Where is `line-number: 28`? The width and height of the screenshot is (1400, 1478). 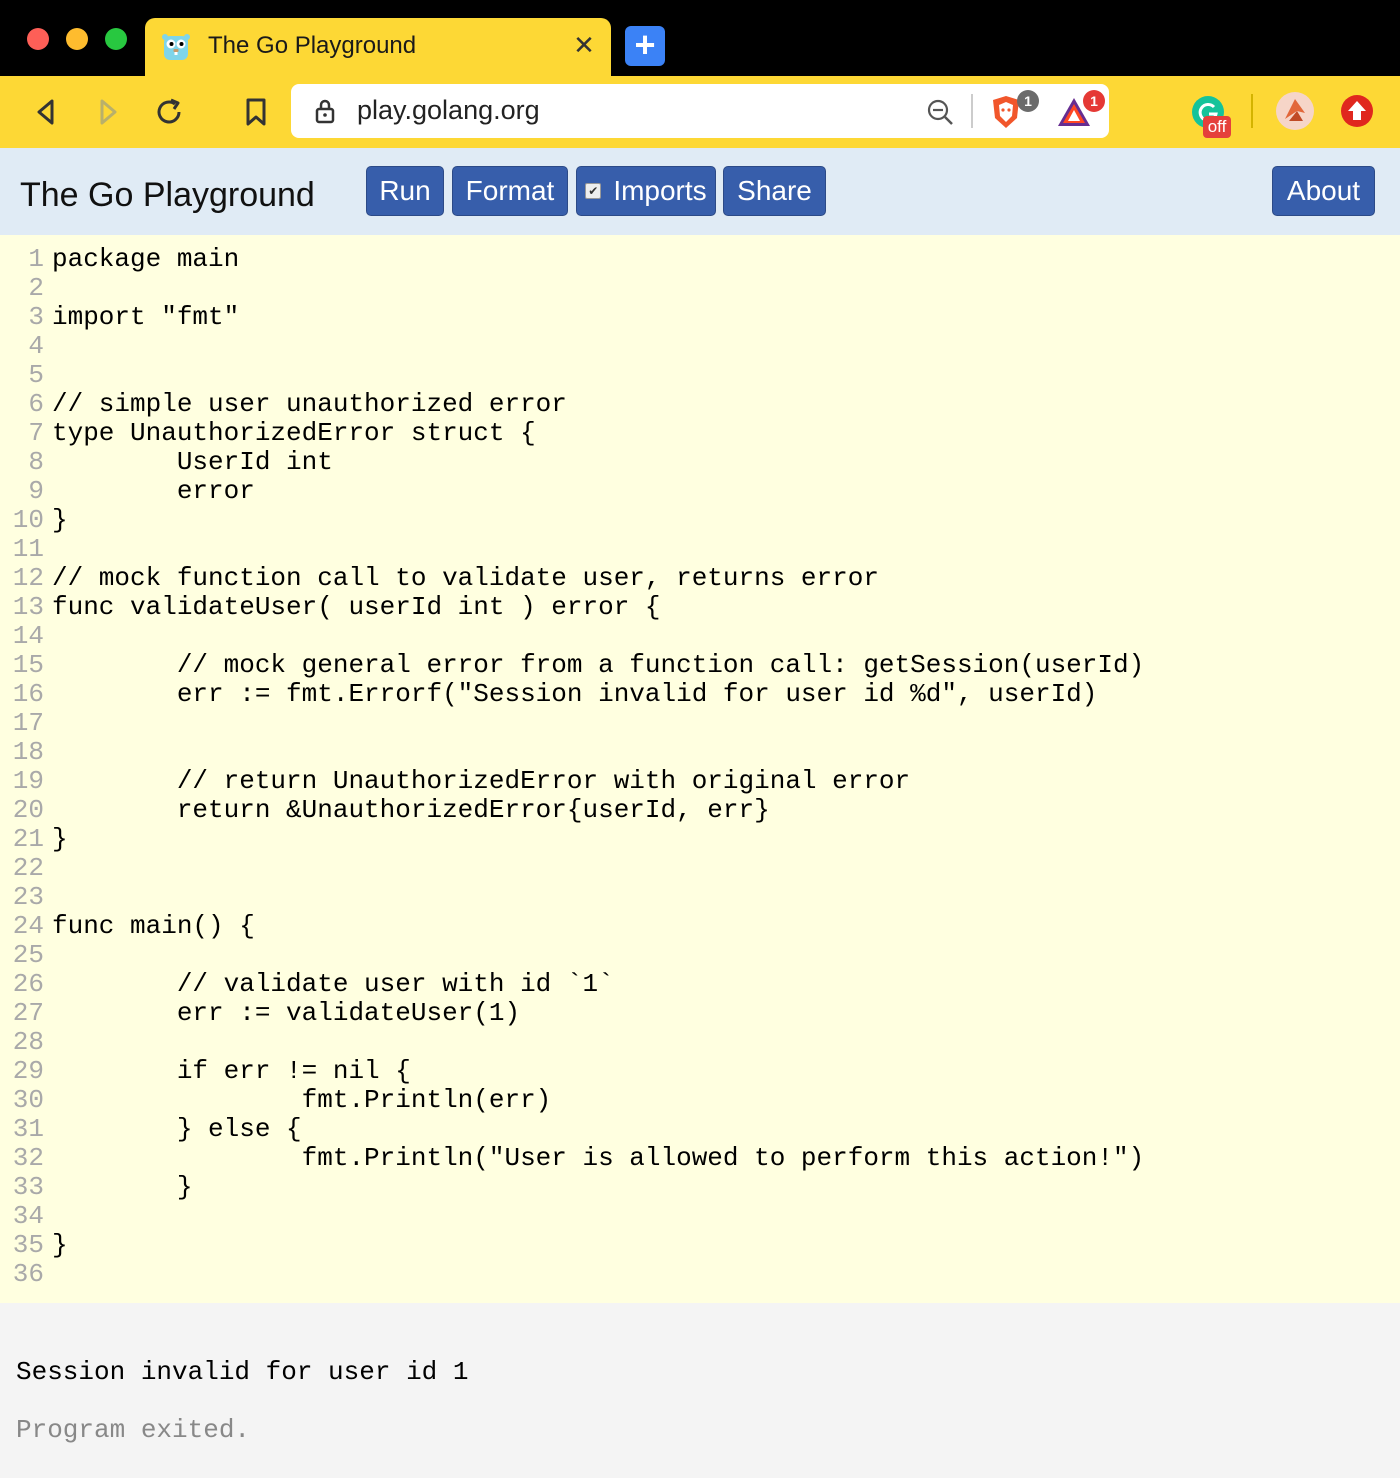
line-number: 28 is located at coordinates (28, 1042).